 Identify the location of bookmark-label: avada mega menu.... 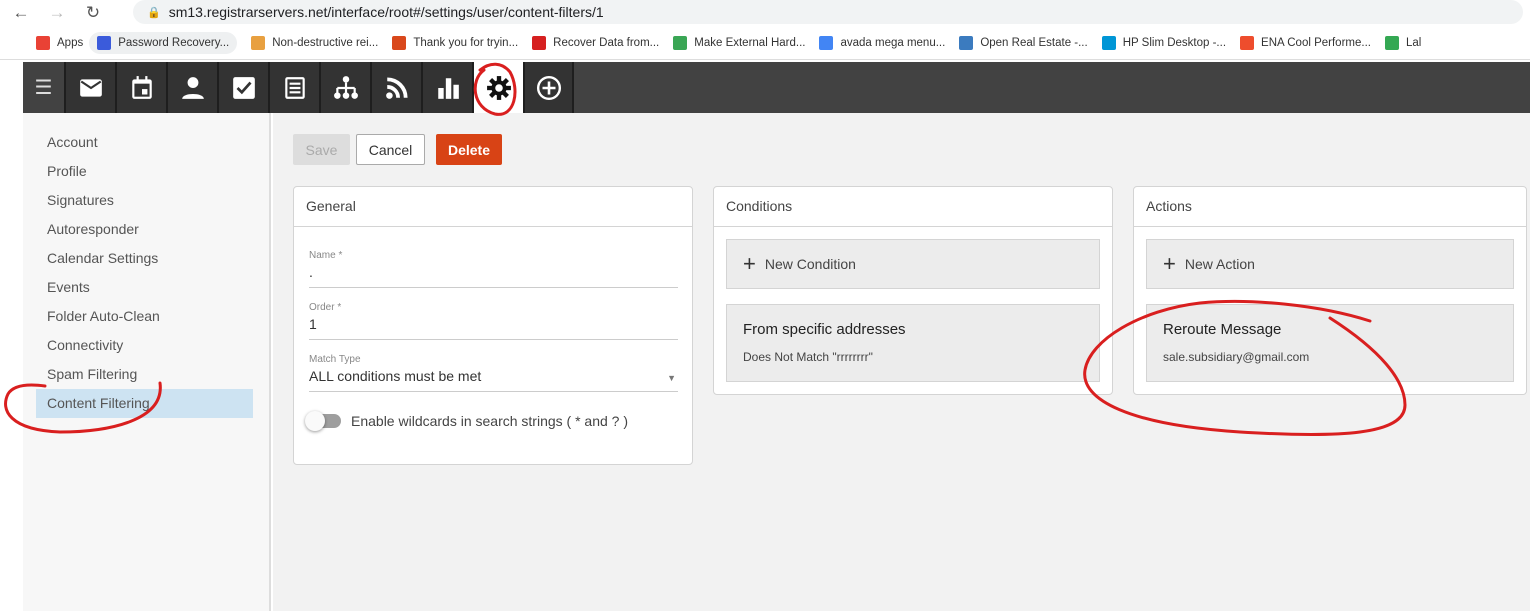
(893, 42).